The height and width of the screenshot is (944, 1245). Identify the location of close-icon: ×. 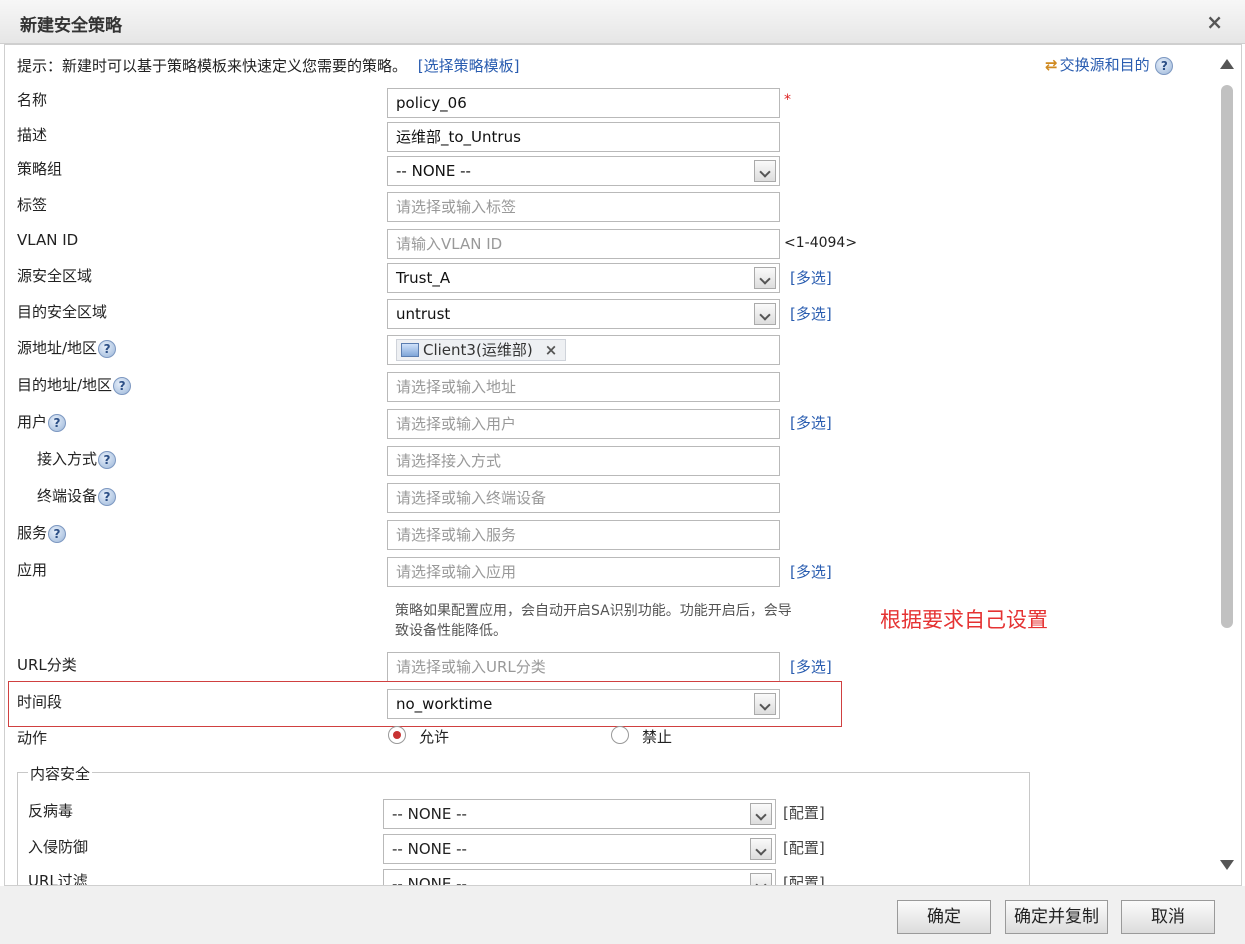
(1214, 22).